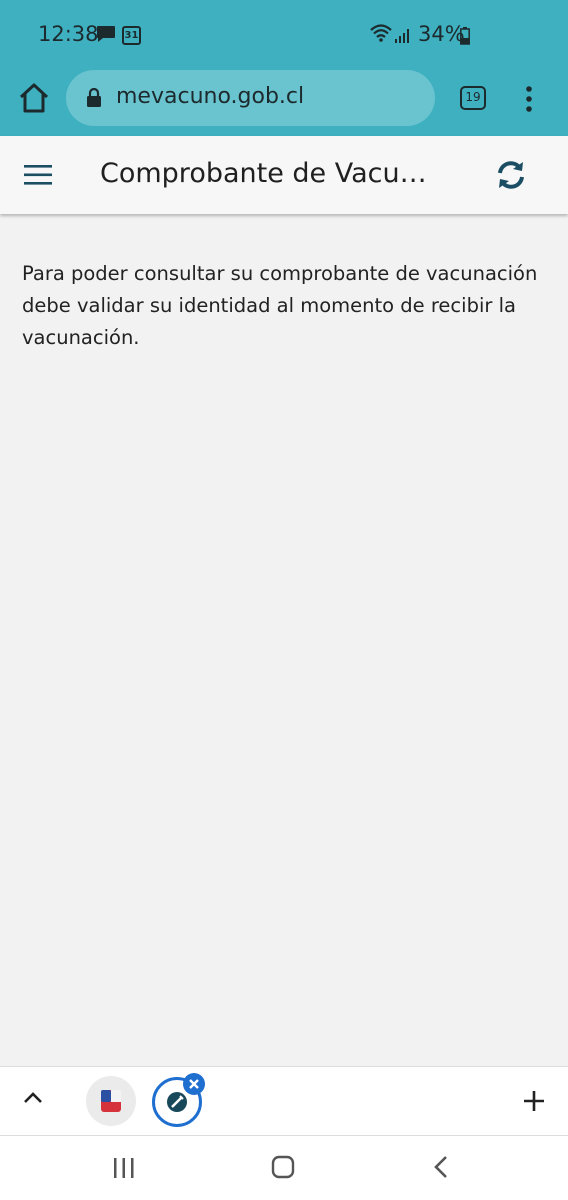 The height and width of the screenshot is (1200, 568). What do you see at coordinates (529, 99) in the screenshot?
I see `more-vert-icon` at bounding box center [529, 99].